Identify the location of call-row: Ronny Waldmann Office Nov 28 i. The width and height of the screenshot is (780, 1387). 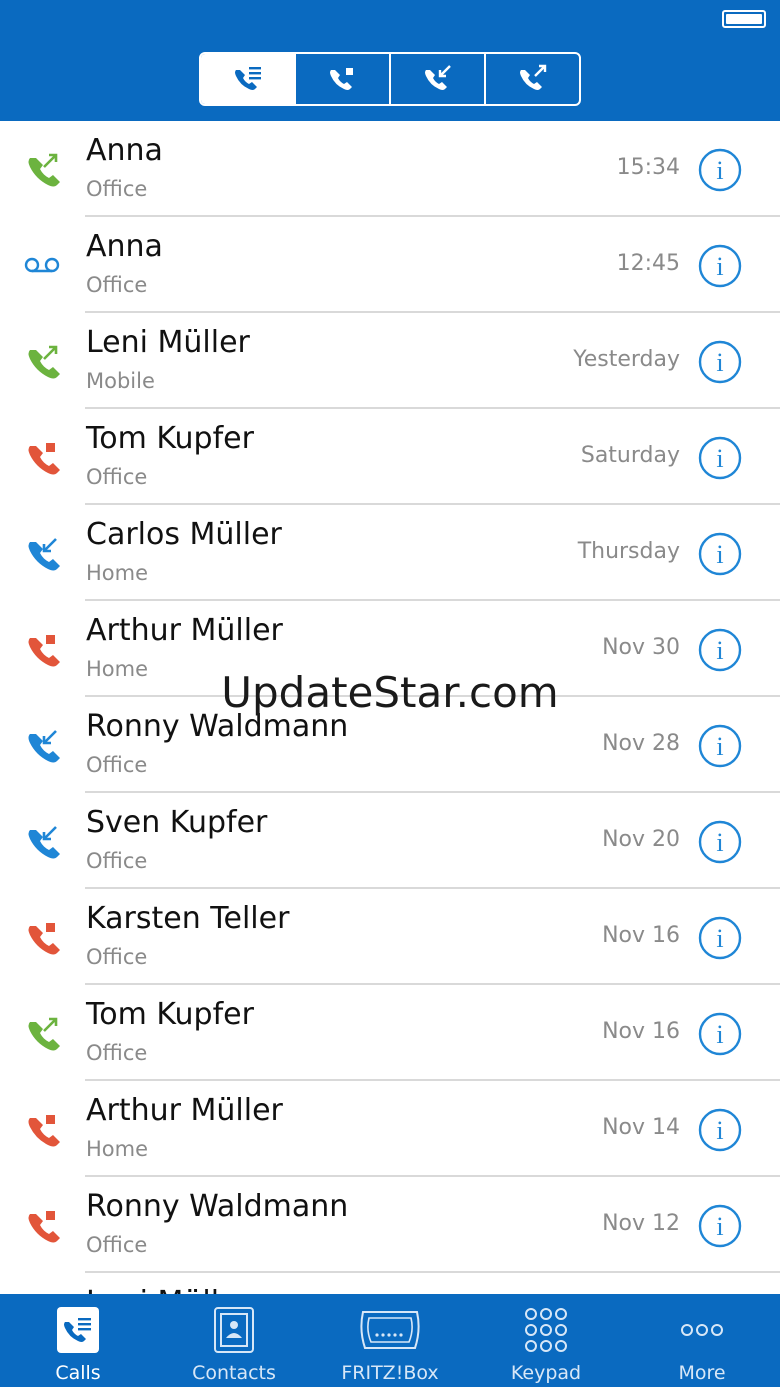
(390, 745).